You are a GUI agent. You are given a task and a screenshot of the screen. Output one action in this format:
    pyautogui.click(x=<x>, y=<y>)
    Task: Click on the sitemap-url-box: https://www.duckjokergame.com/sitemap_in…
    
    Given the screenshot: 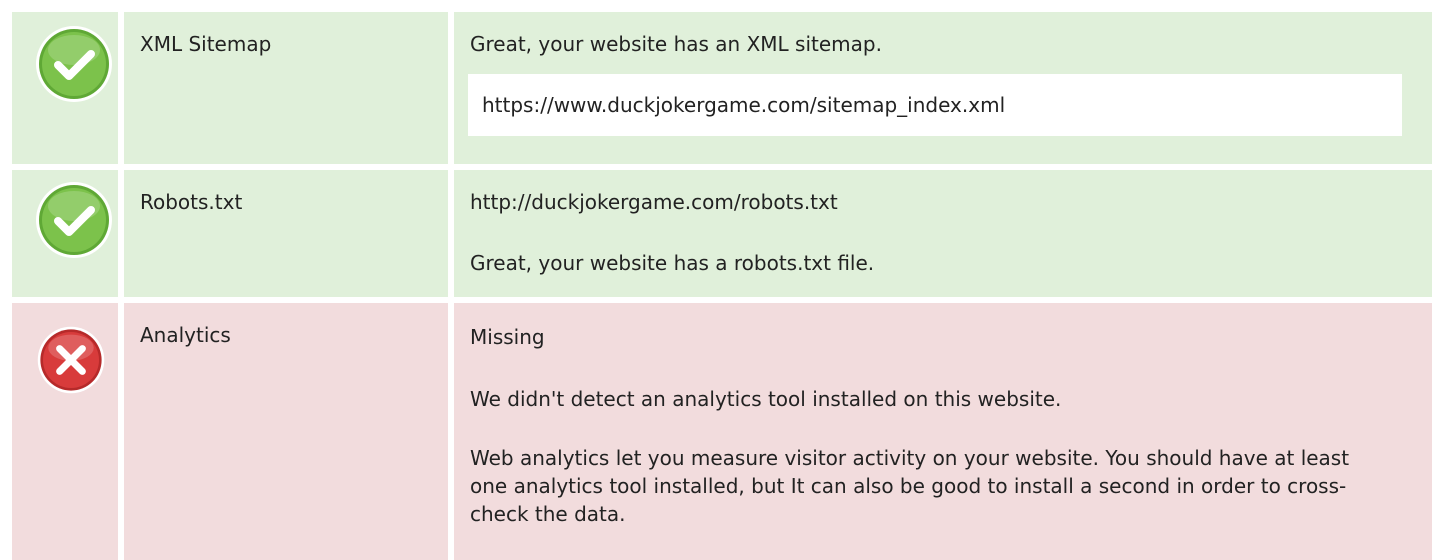 What is the action you would take?
    pyautogui.click(x=935, y=105)
    